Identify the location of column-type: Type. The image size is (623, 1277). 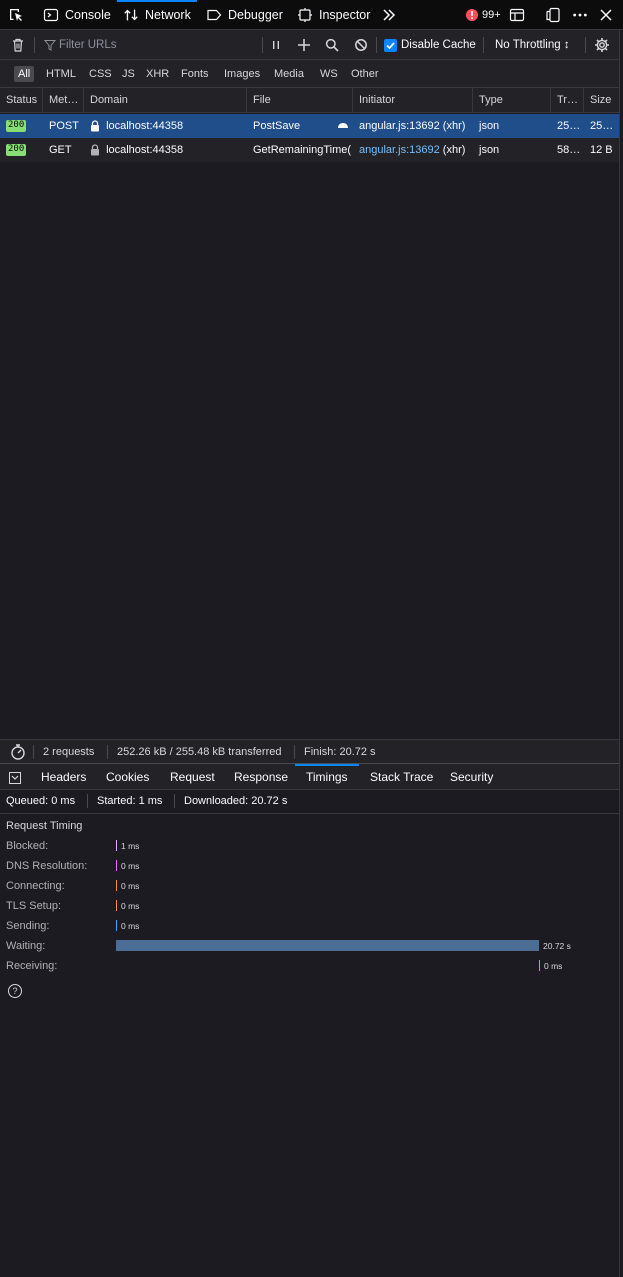
(512, 100).